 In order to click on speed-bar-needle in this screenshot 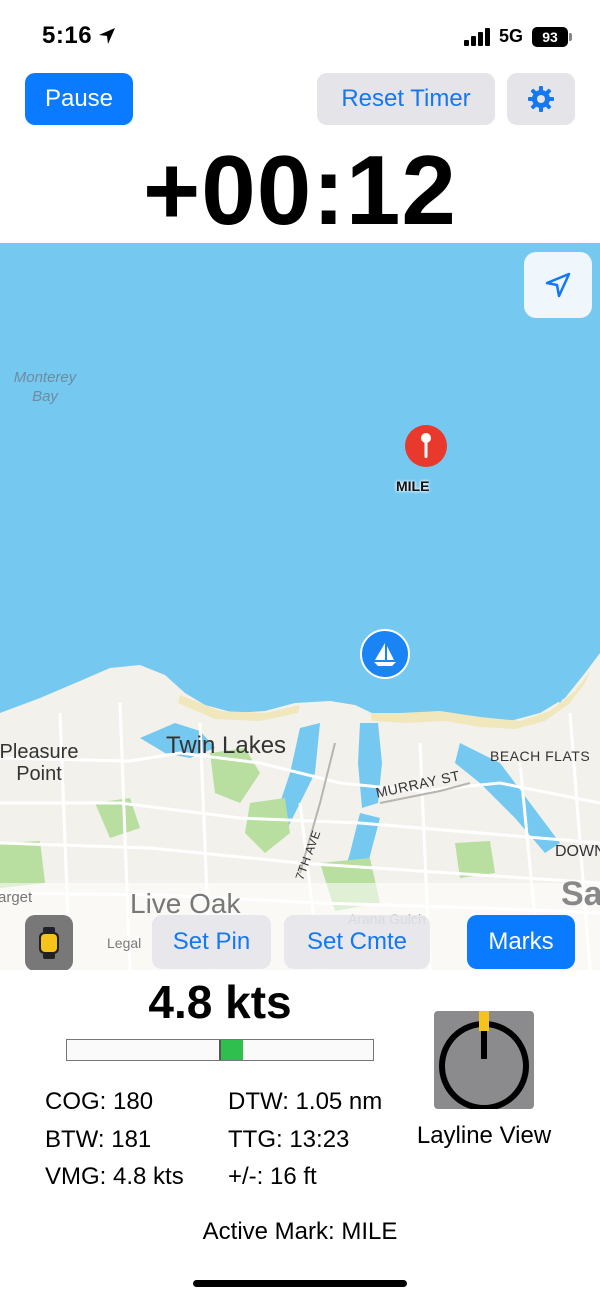, I will do `click(220, 1050)`.